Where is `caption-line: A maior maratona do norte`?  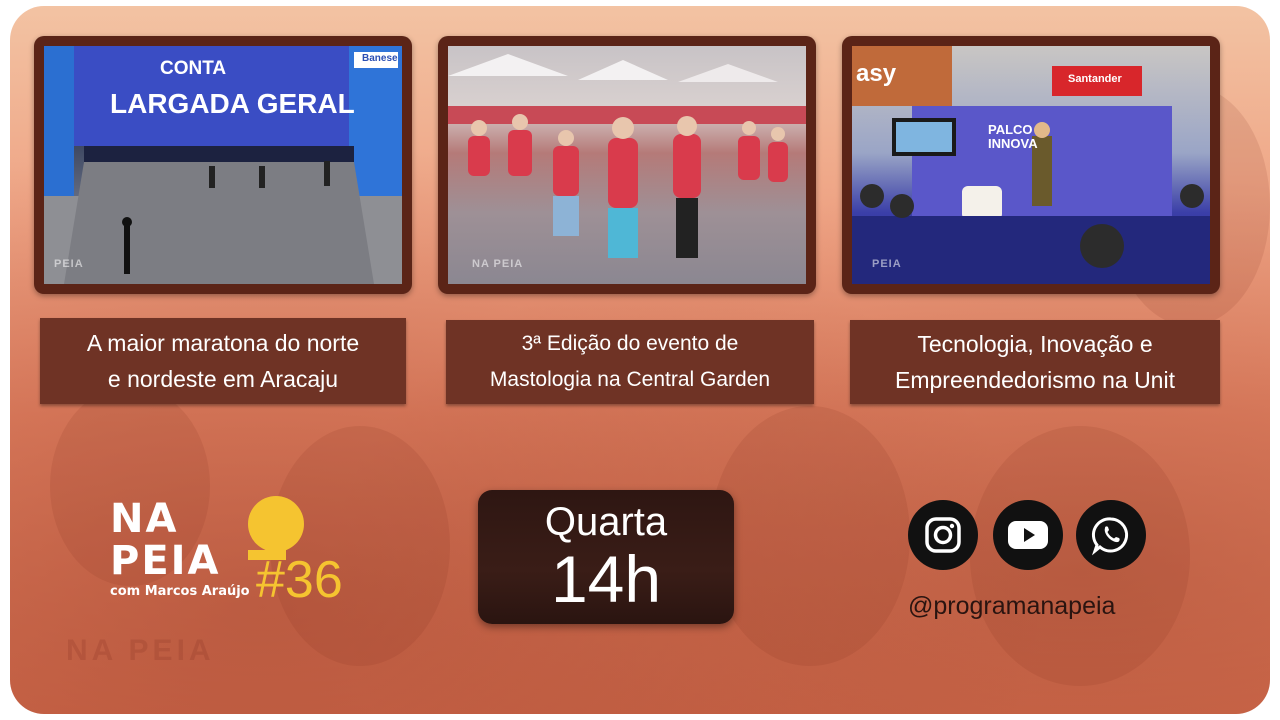
caption-line: A maior maratona do norte is located at coordinates (223, 343).